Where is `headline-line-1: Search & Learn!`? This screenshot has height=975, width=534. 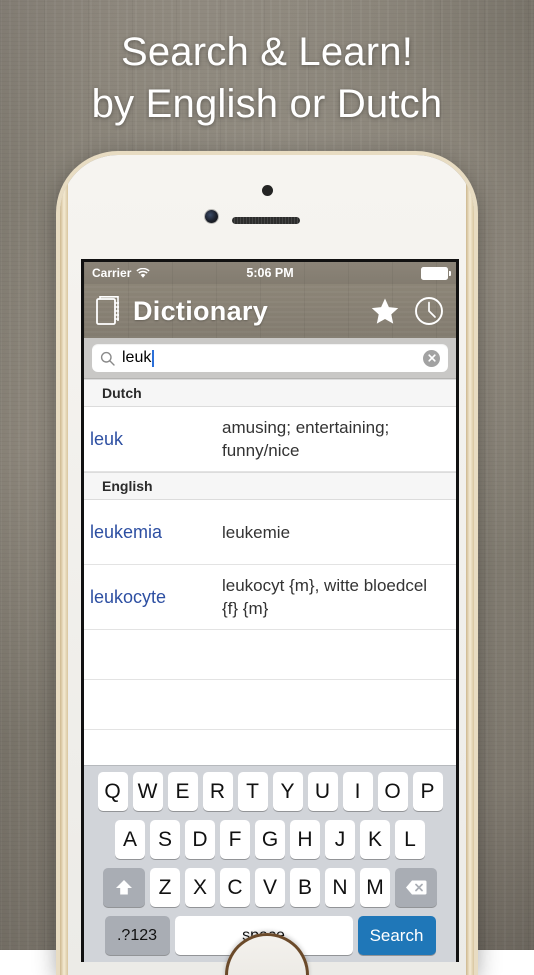
headline-line-1: Search & Learn! is located at coordinates (267, 52).